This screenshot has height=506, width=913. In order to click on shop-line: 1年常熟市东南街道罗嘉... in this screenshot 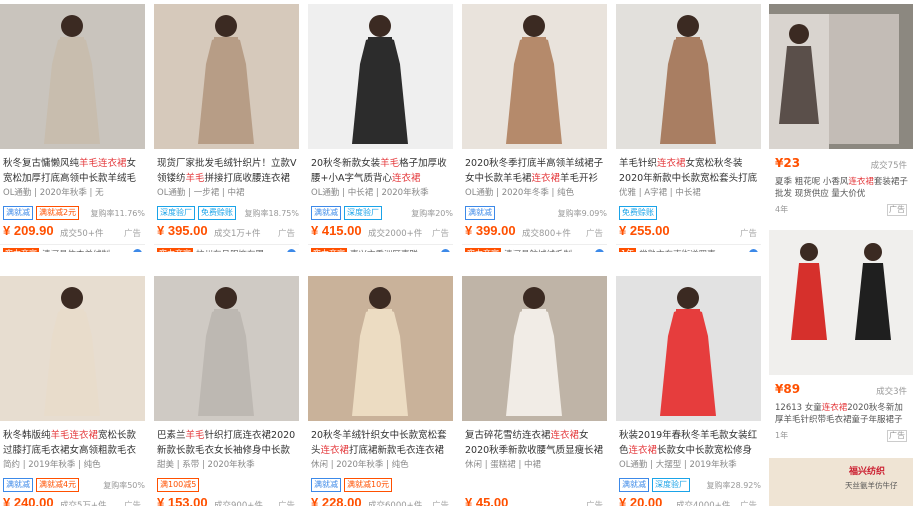, I will do `click(688, 248)`.